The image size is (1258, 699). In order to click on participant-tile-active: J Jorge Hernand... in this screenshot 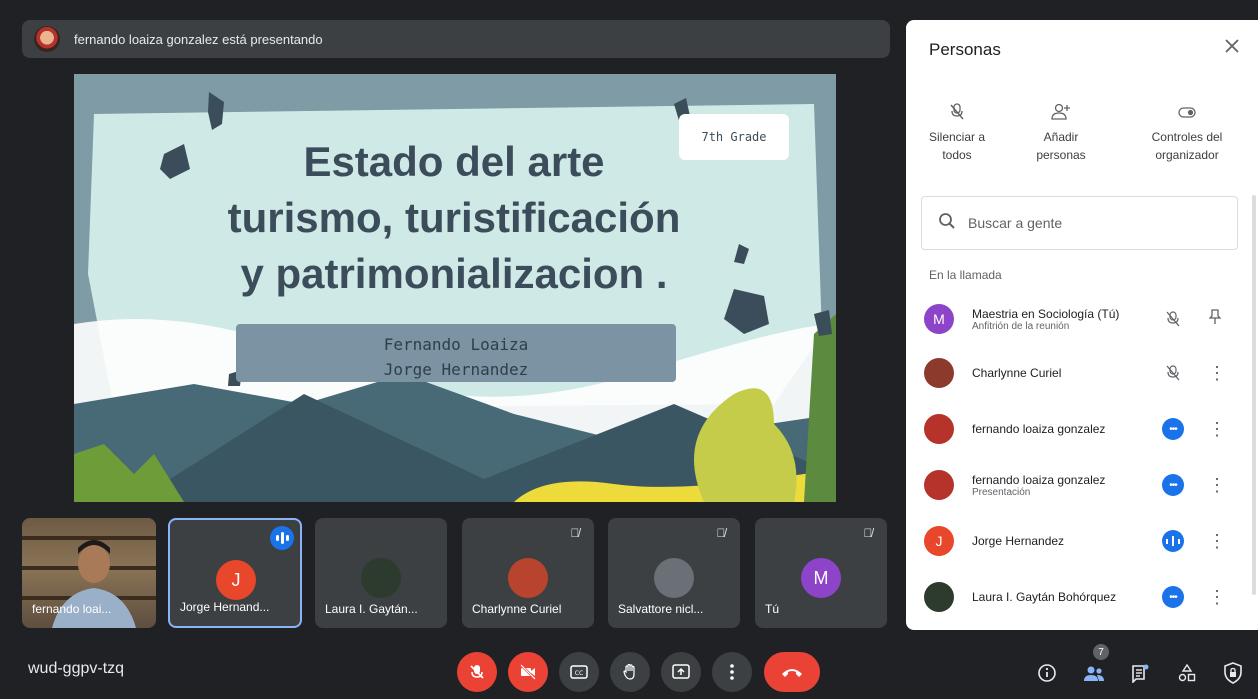, I will do `click(235, 573)`.